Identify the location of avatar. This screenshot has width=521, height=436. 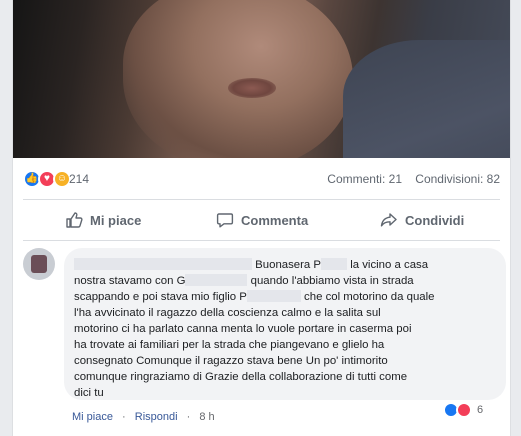
(39, 264).